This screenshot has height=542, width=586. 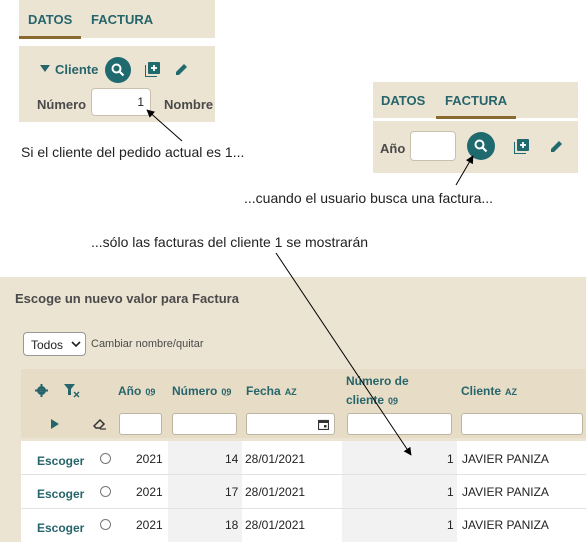 What do you see at coordinates (343, 354) in the screenshot?
I see `arrow-to-results` at bounding box center [343, 354].